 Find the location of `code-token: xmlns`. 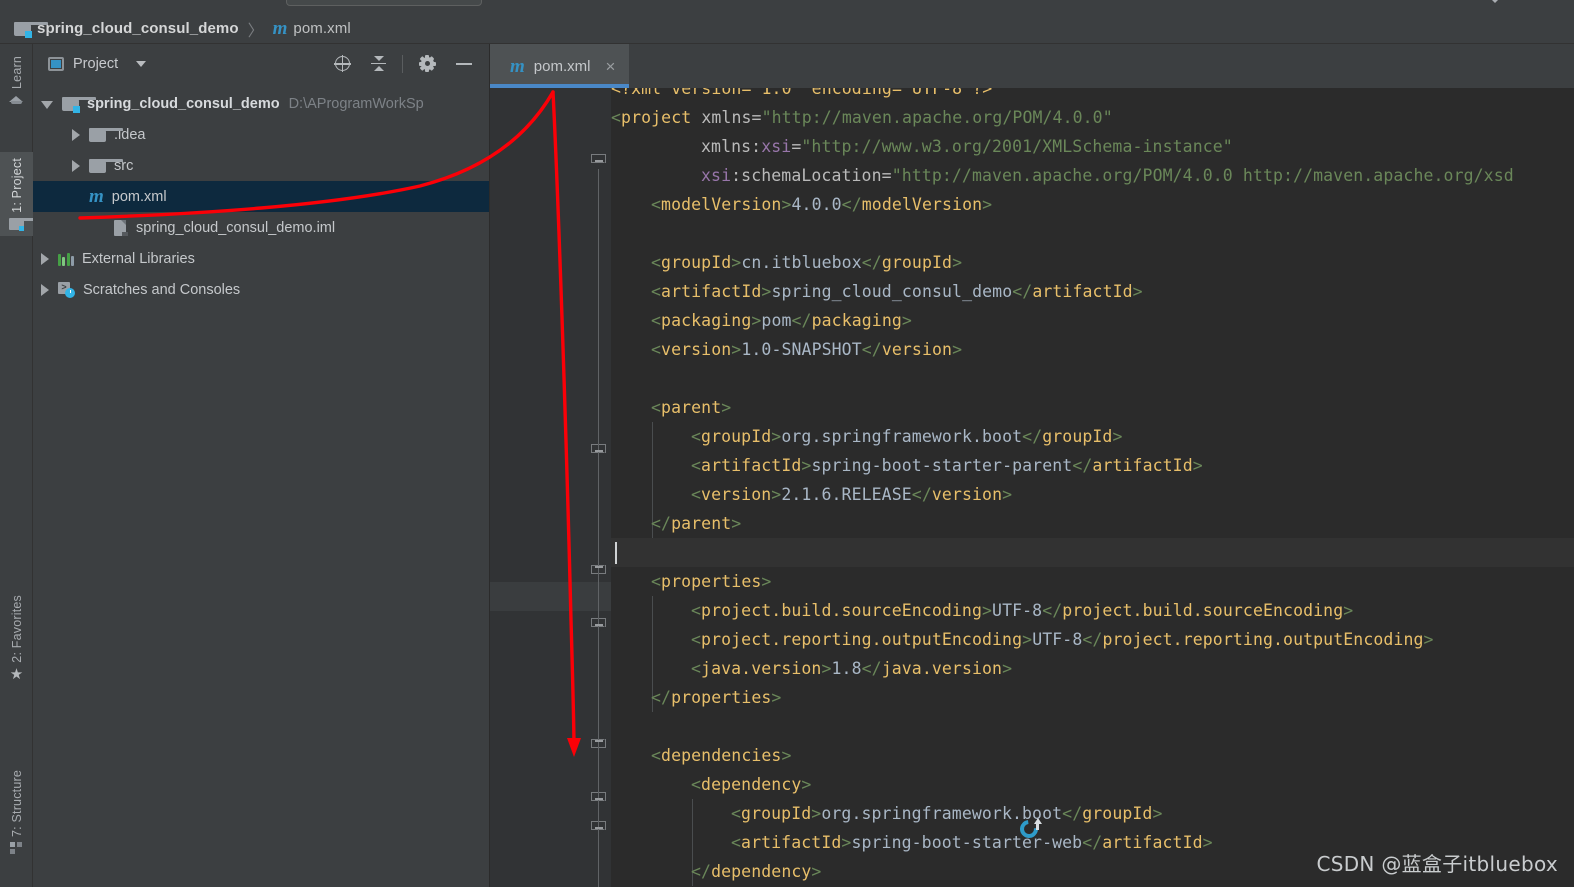

code-token: xmlns is located at coordinates (726, 146).